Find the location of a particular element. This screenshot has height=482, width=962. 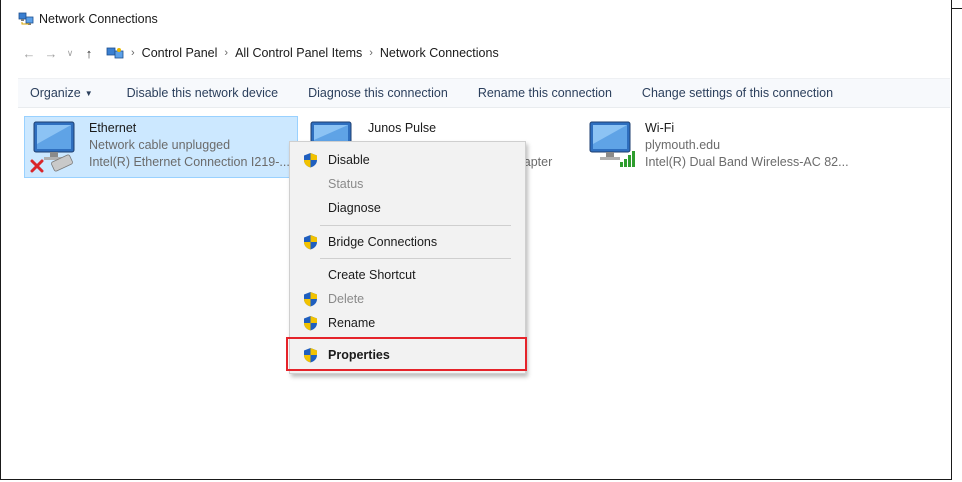

ethernet-name: Ethernet is located at coordinates (113, 128).